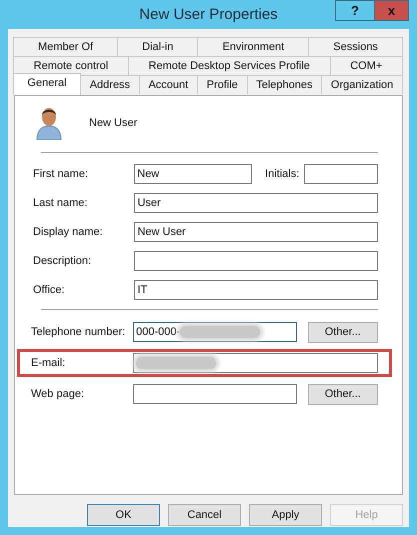  What do you see at coordinates (71, 65) in the screenshot?
I see `tab: Remote control` at bounding box center [71, 65].